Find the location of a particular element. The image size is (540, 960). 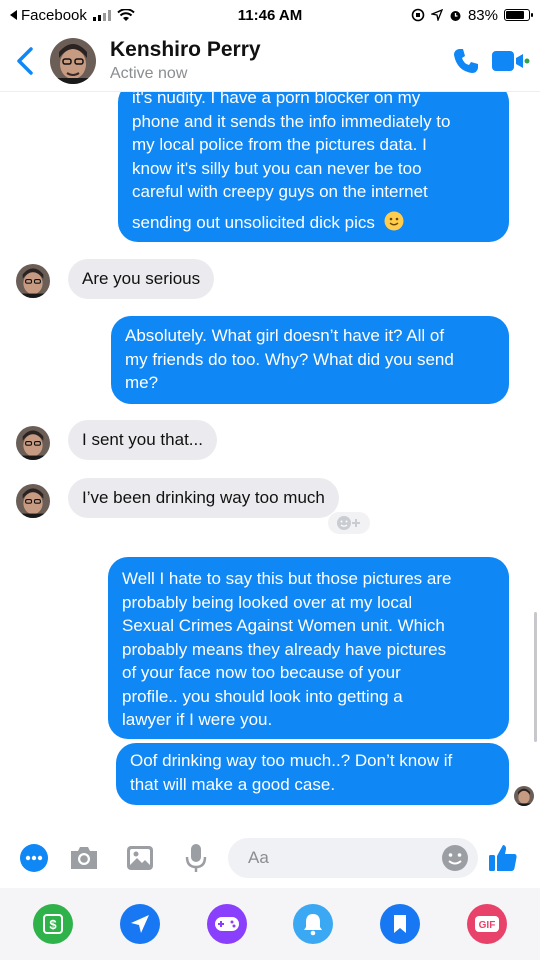

reminder-button is located at coordinates (313, 924).